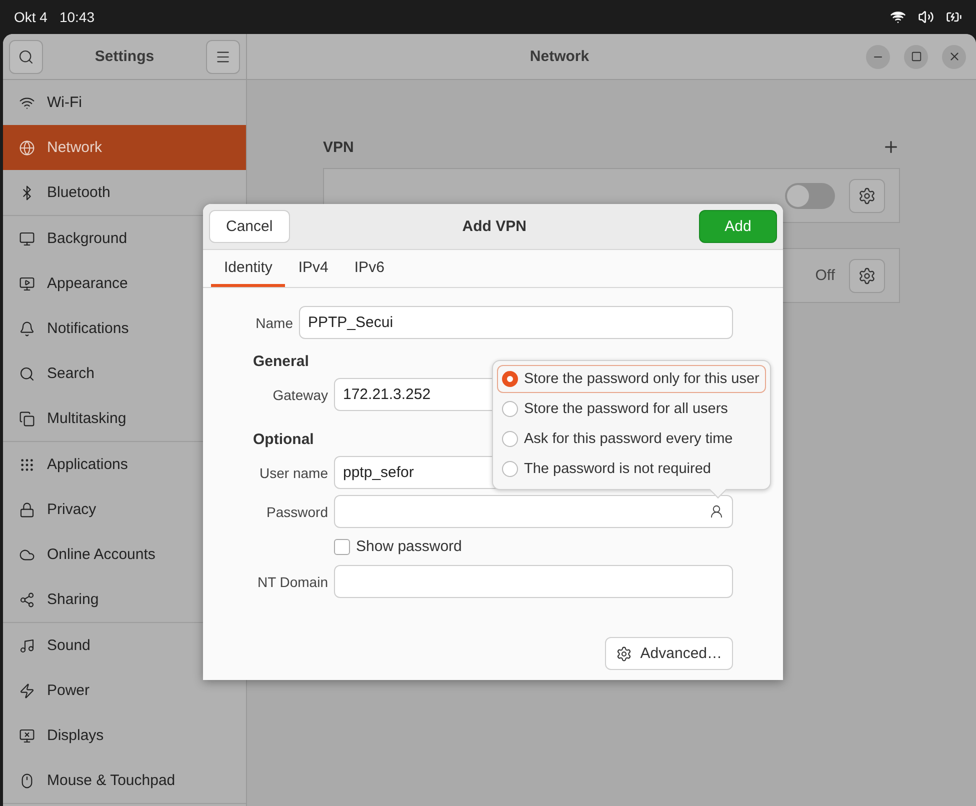  I want to click on checkbox-label: Show password, so click(409, 546).